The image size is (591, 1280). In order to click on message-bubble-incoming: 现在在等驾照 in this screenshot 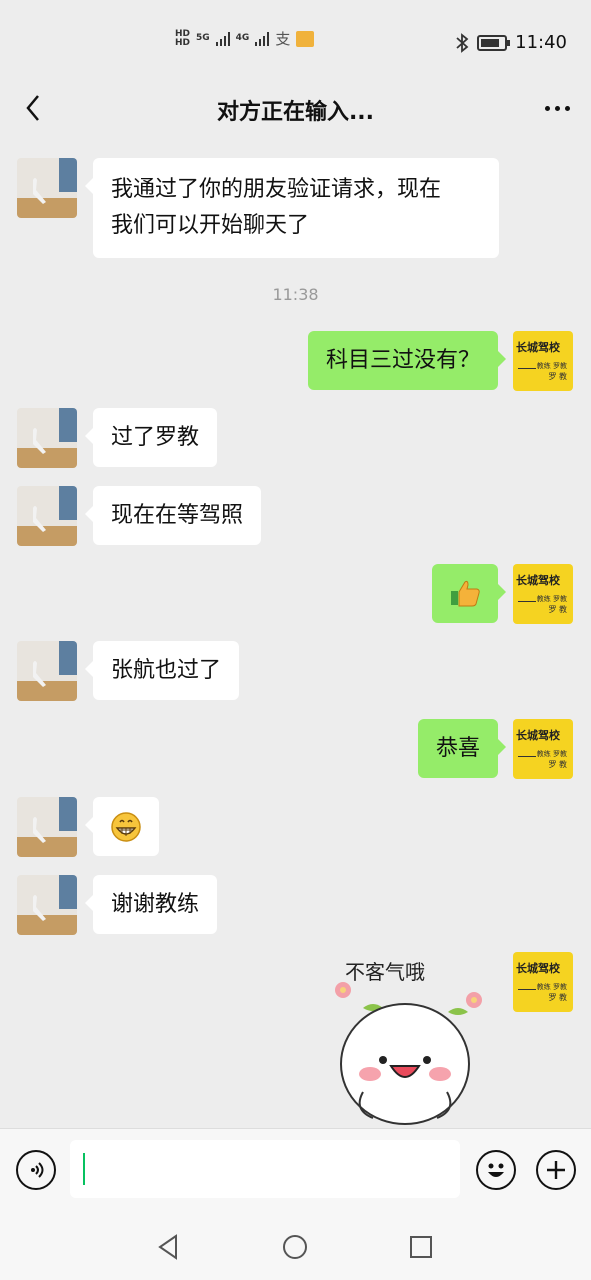, I will do `click(173, 515)`.